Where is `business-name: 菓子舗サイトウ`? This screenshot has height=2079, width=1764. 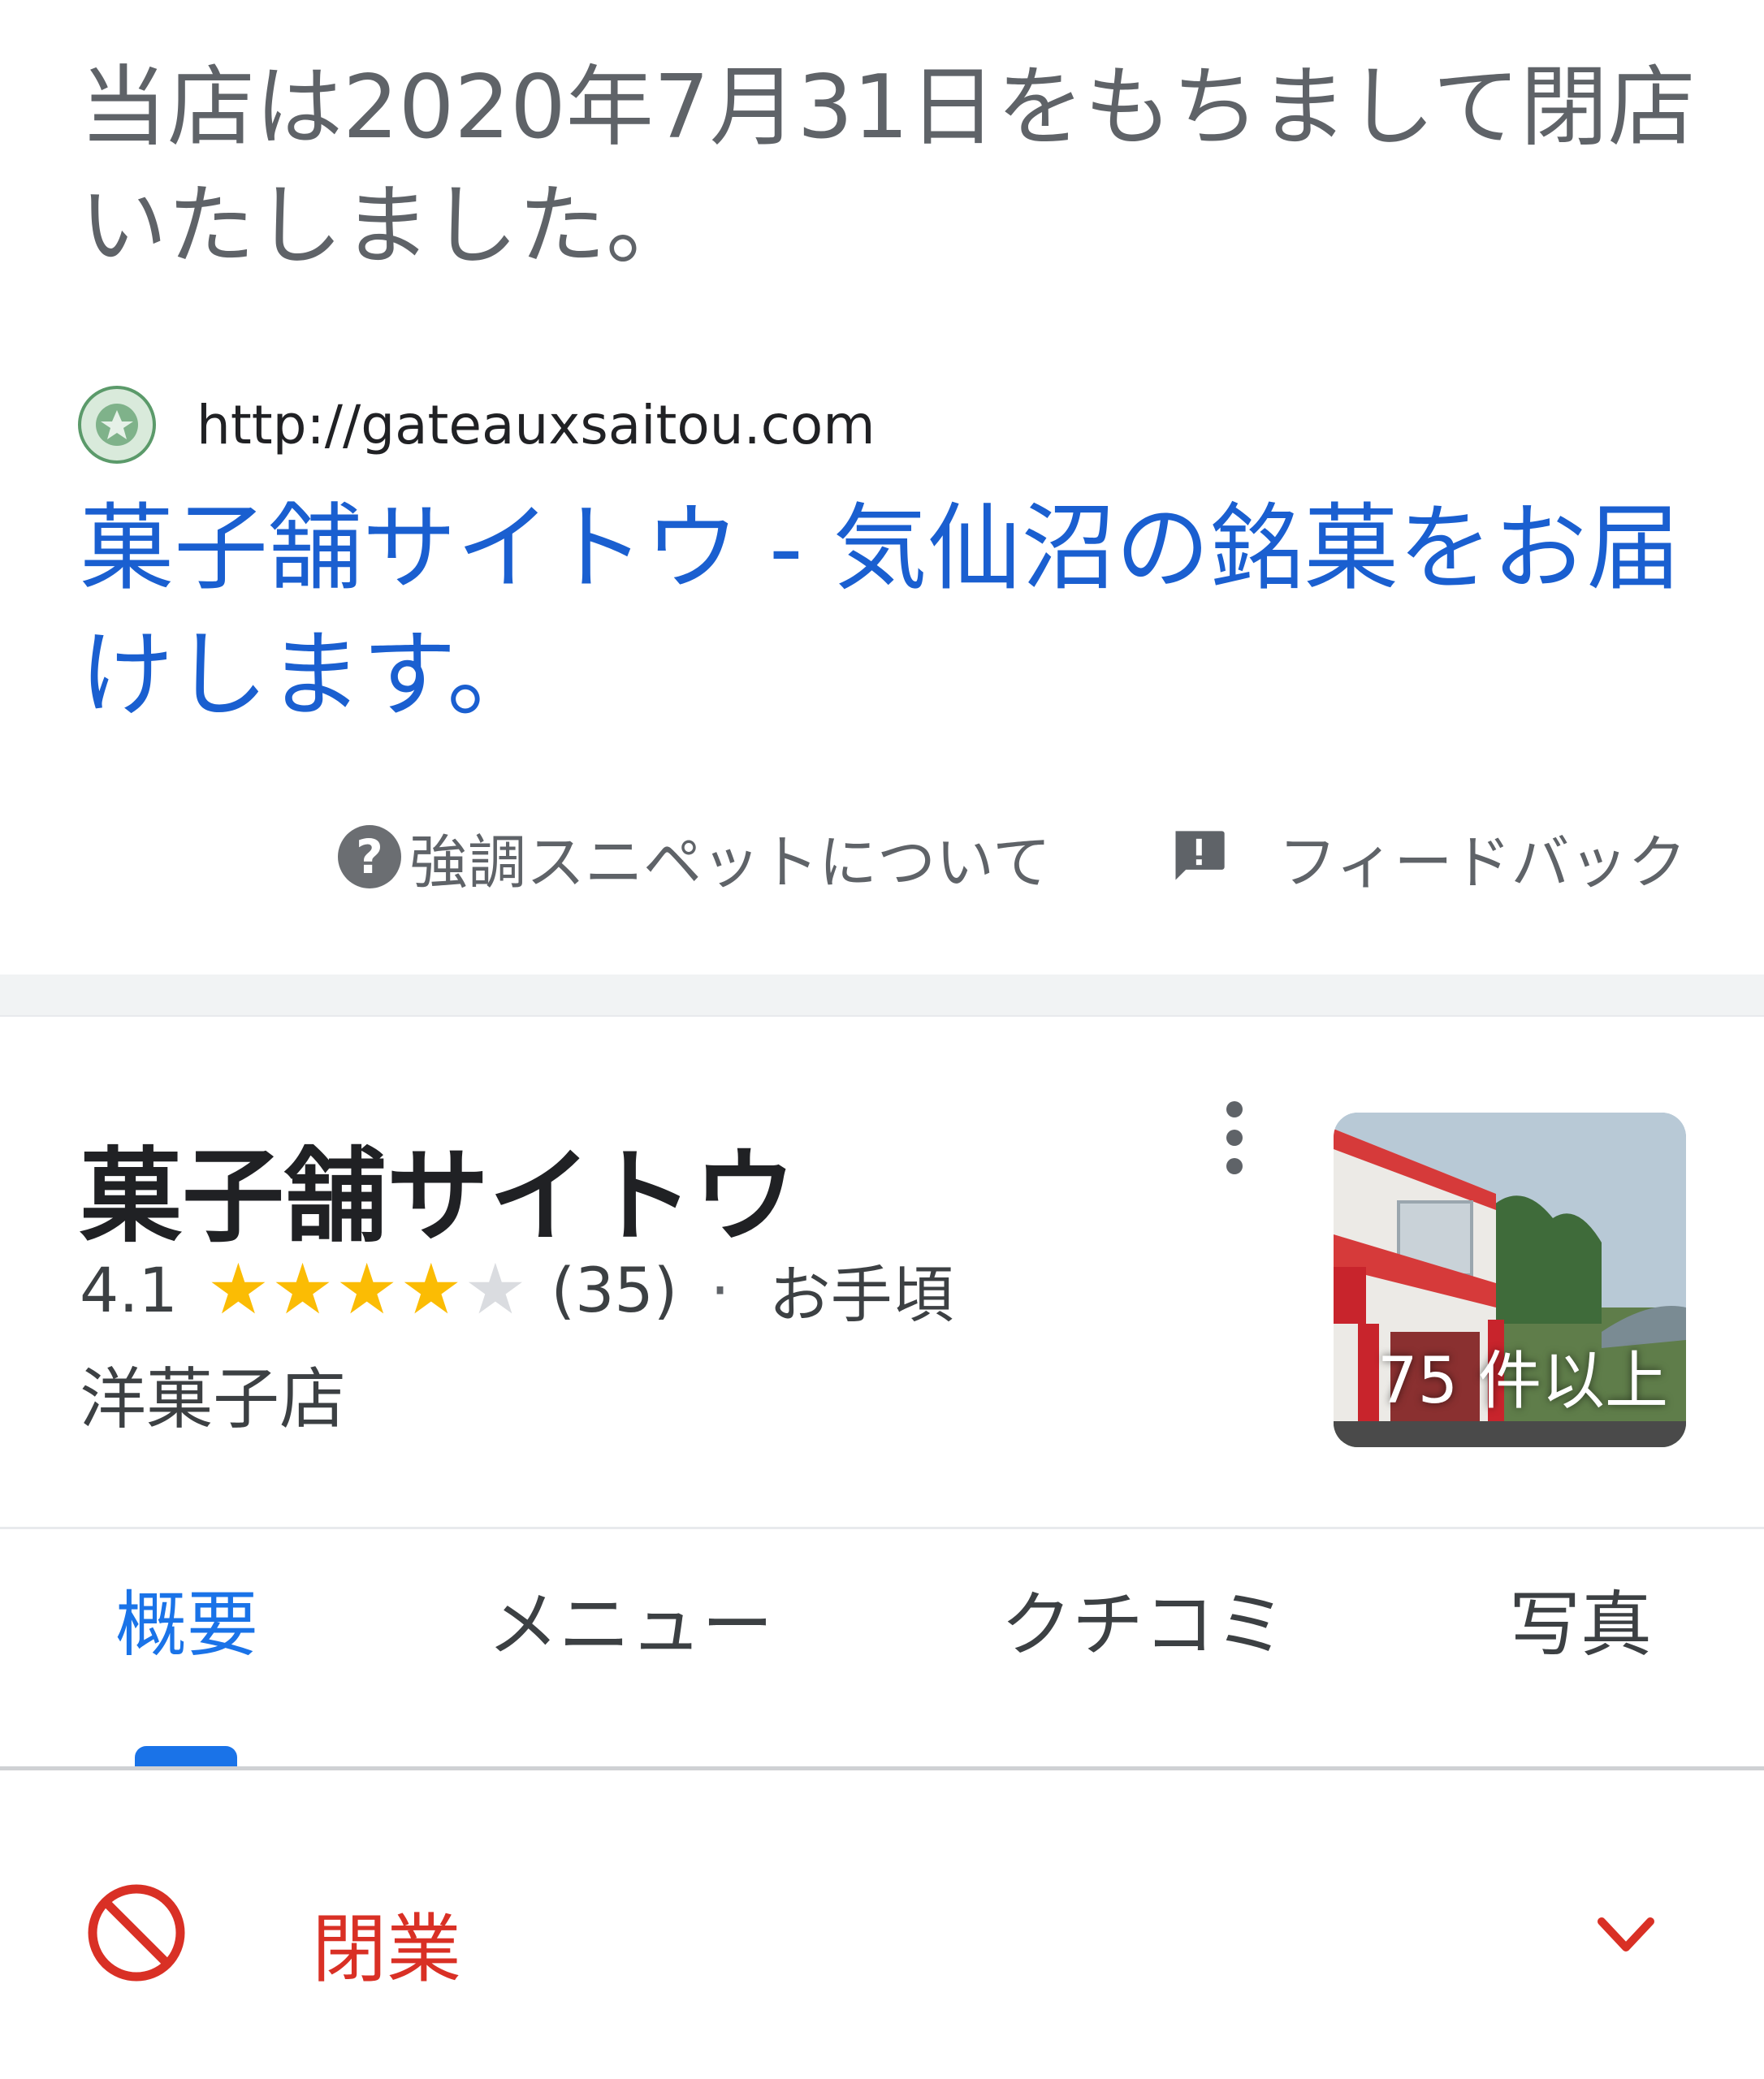
business-name: 菓子舗サイトウ is located at coordinates (438, 1197).